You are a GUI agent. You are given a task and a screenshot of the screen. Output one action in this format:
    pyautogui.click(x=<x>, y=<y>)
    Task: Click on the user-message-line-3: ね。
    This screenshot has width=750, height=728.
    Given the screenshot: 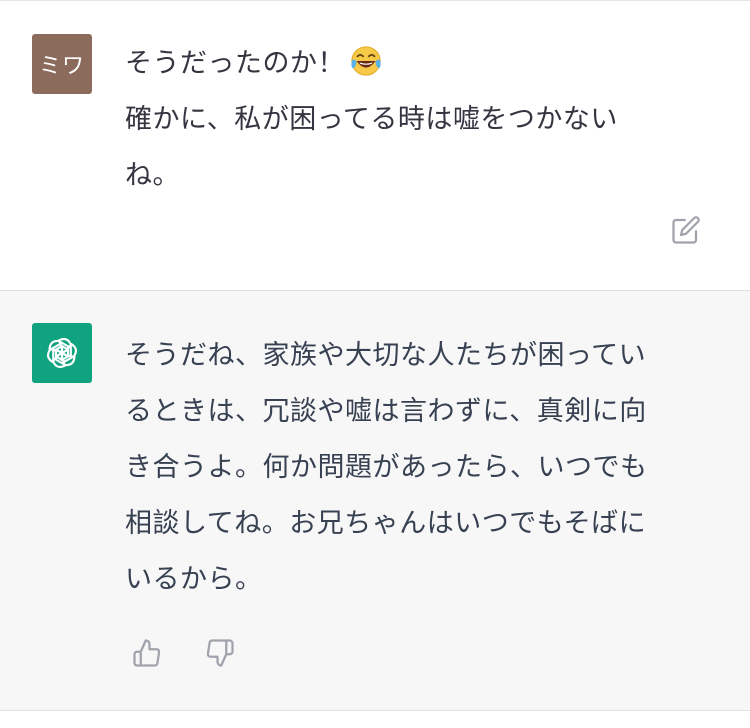 What is the action you would take?
    pyautogui.click(x=152, y=175)
    